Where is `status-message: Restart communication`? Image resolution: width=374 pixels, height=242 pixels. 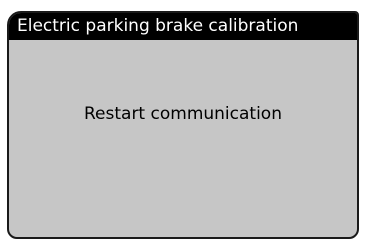
status-message: Restart communication is located at coordinates (183, 114).